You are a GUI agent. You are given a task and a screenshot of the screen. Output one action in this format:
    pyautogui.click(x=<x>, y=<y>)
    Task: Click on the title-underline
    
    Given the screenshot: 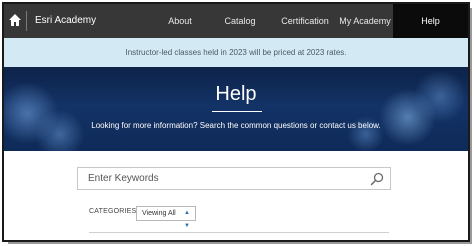 What is the action you would take?
    pyautogui.click(x=237, y=111)
    